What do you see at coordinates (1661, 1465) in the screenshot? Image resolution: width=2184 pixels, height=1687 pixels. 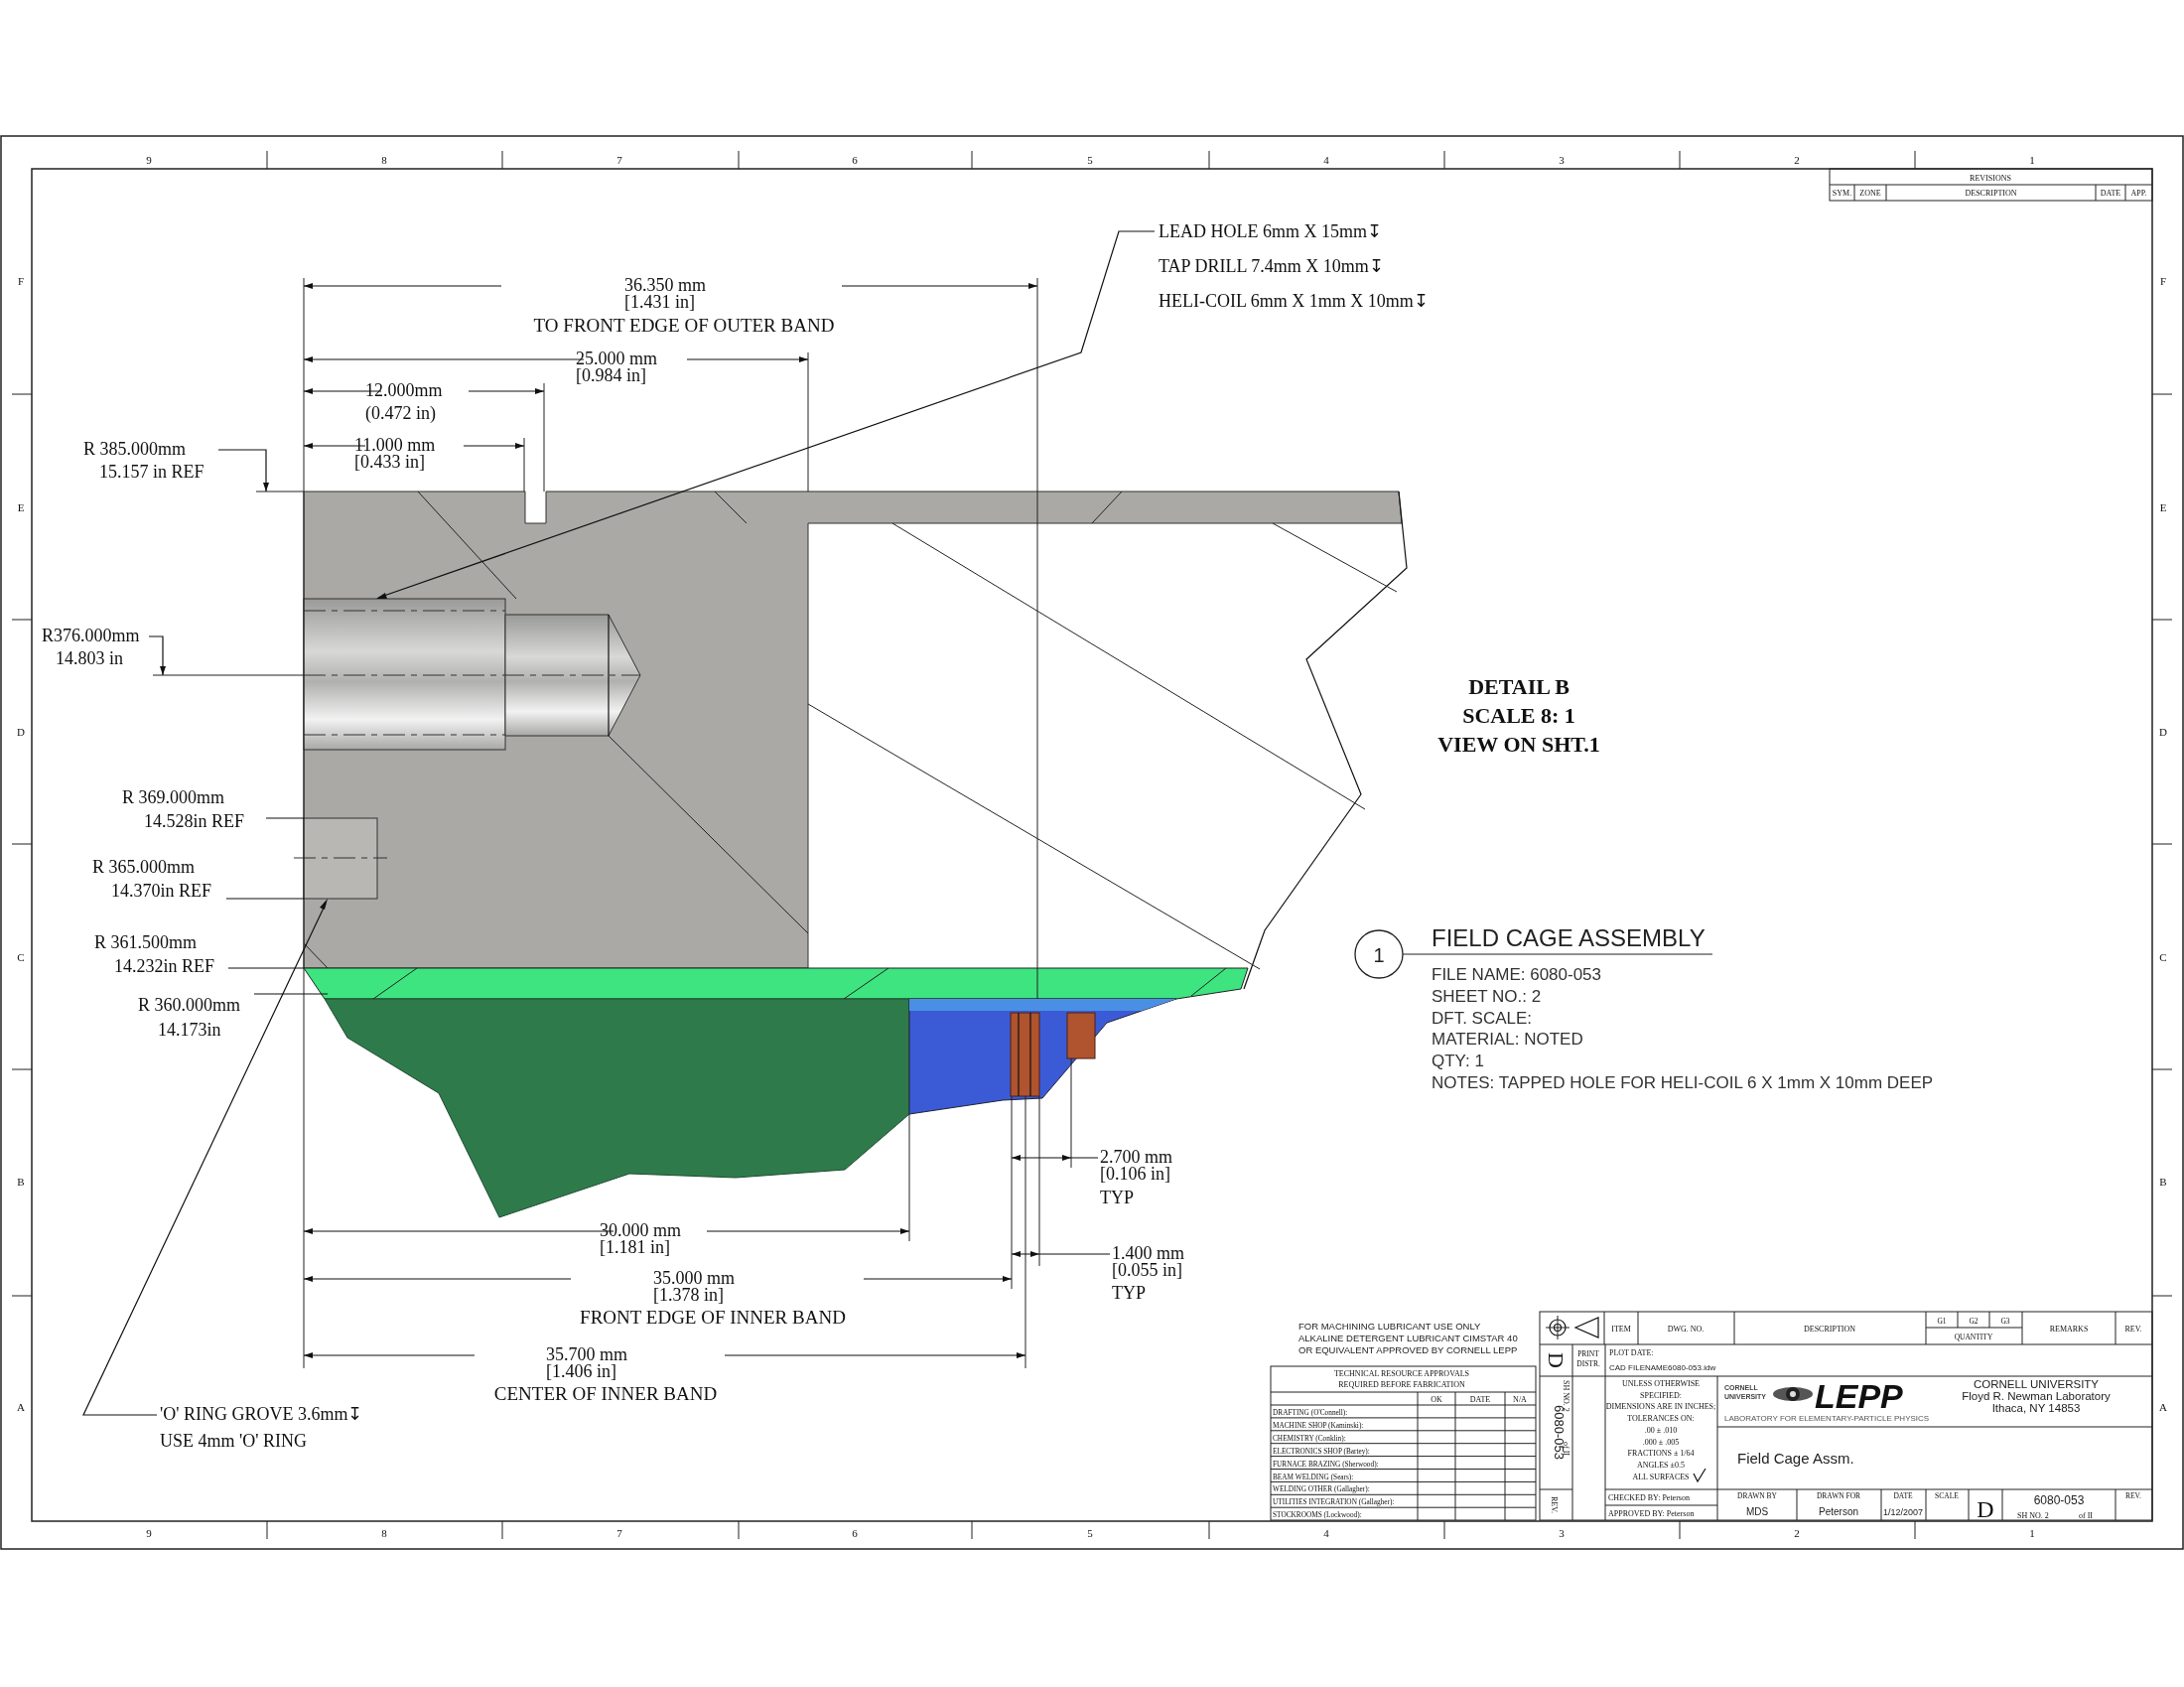 I see `tolerance-text: ANGLES ±0.5` at bounding box center [1661, 1465].